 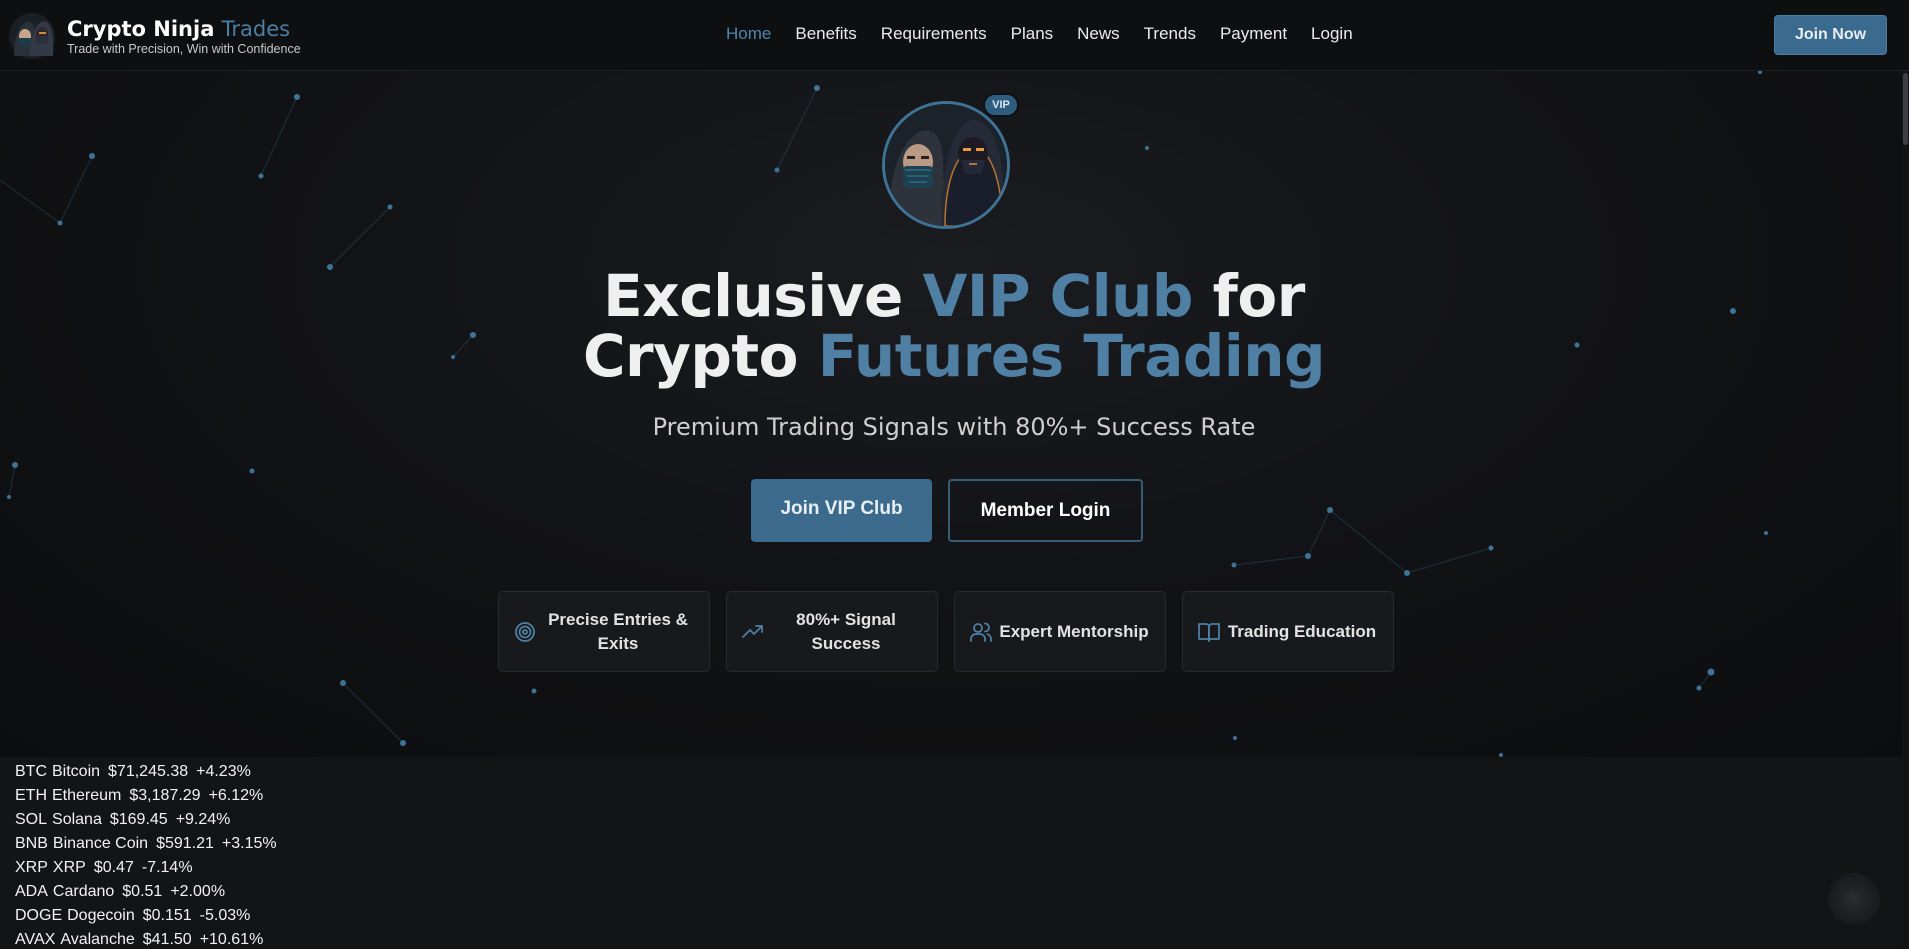 What do you see at coordinates (841, 510) in the screenshot?
I see `join-vip-club-button: Join VIP Club` at bounding box center [841, 510].